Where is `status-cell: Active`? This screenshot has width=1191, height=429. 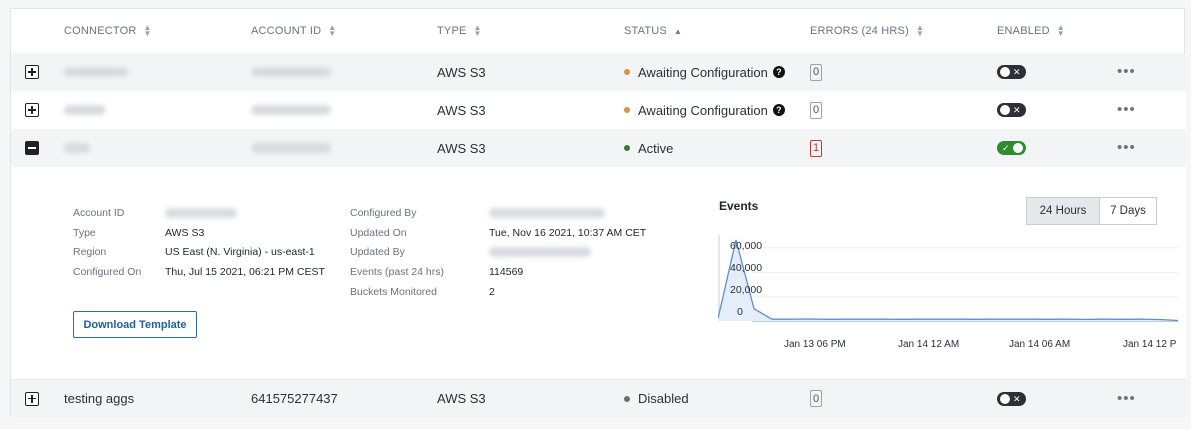
status-cell: Active is located at coordinates (648, 148).